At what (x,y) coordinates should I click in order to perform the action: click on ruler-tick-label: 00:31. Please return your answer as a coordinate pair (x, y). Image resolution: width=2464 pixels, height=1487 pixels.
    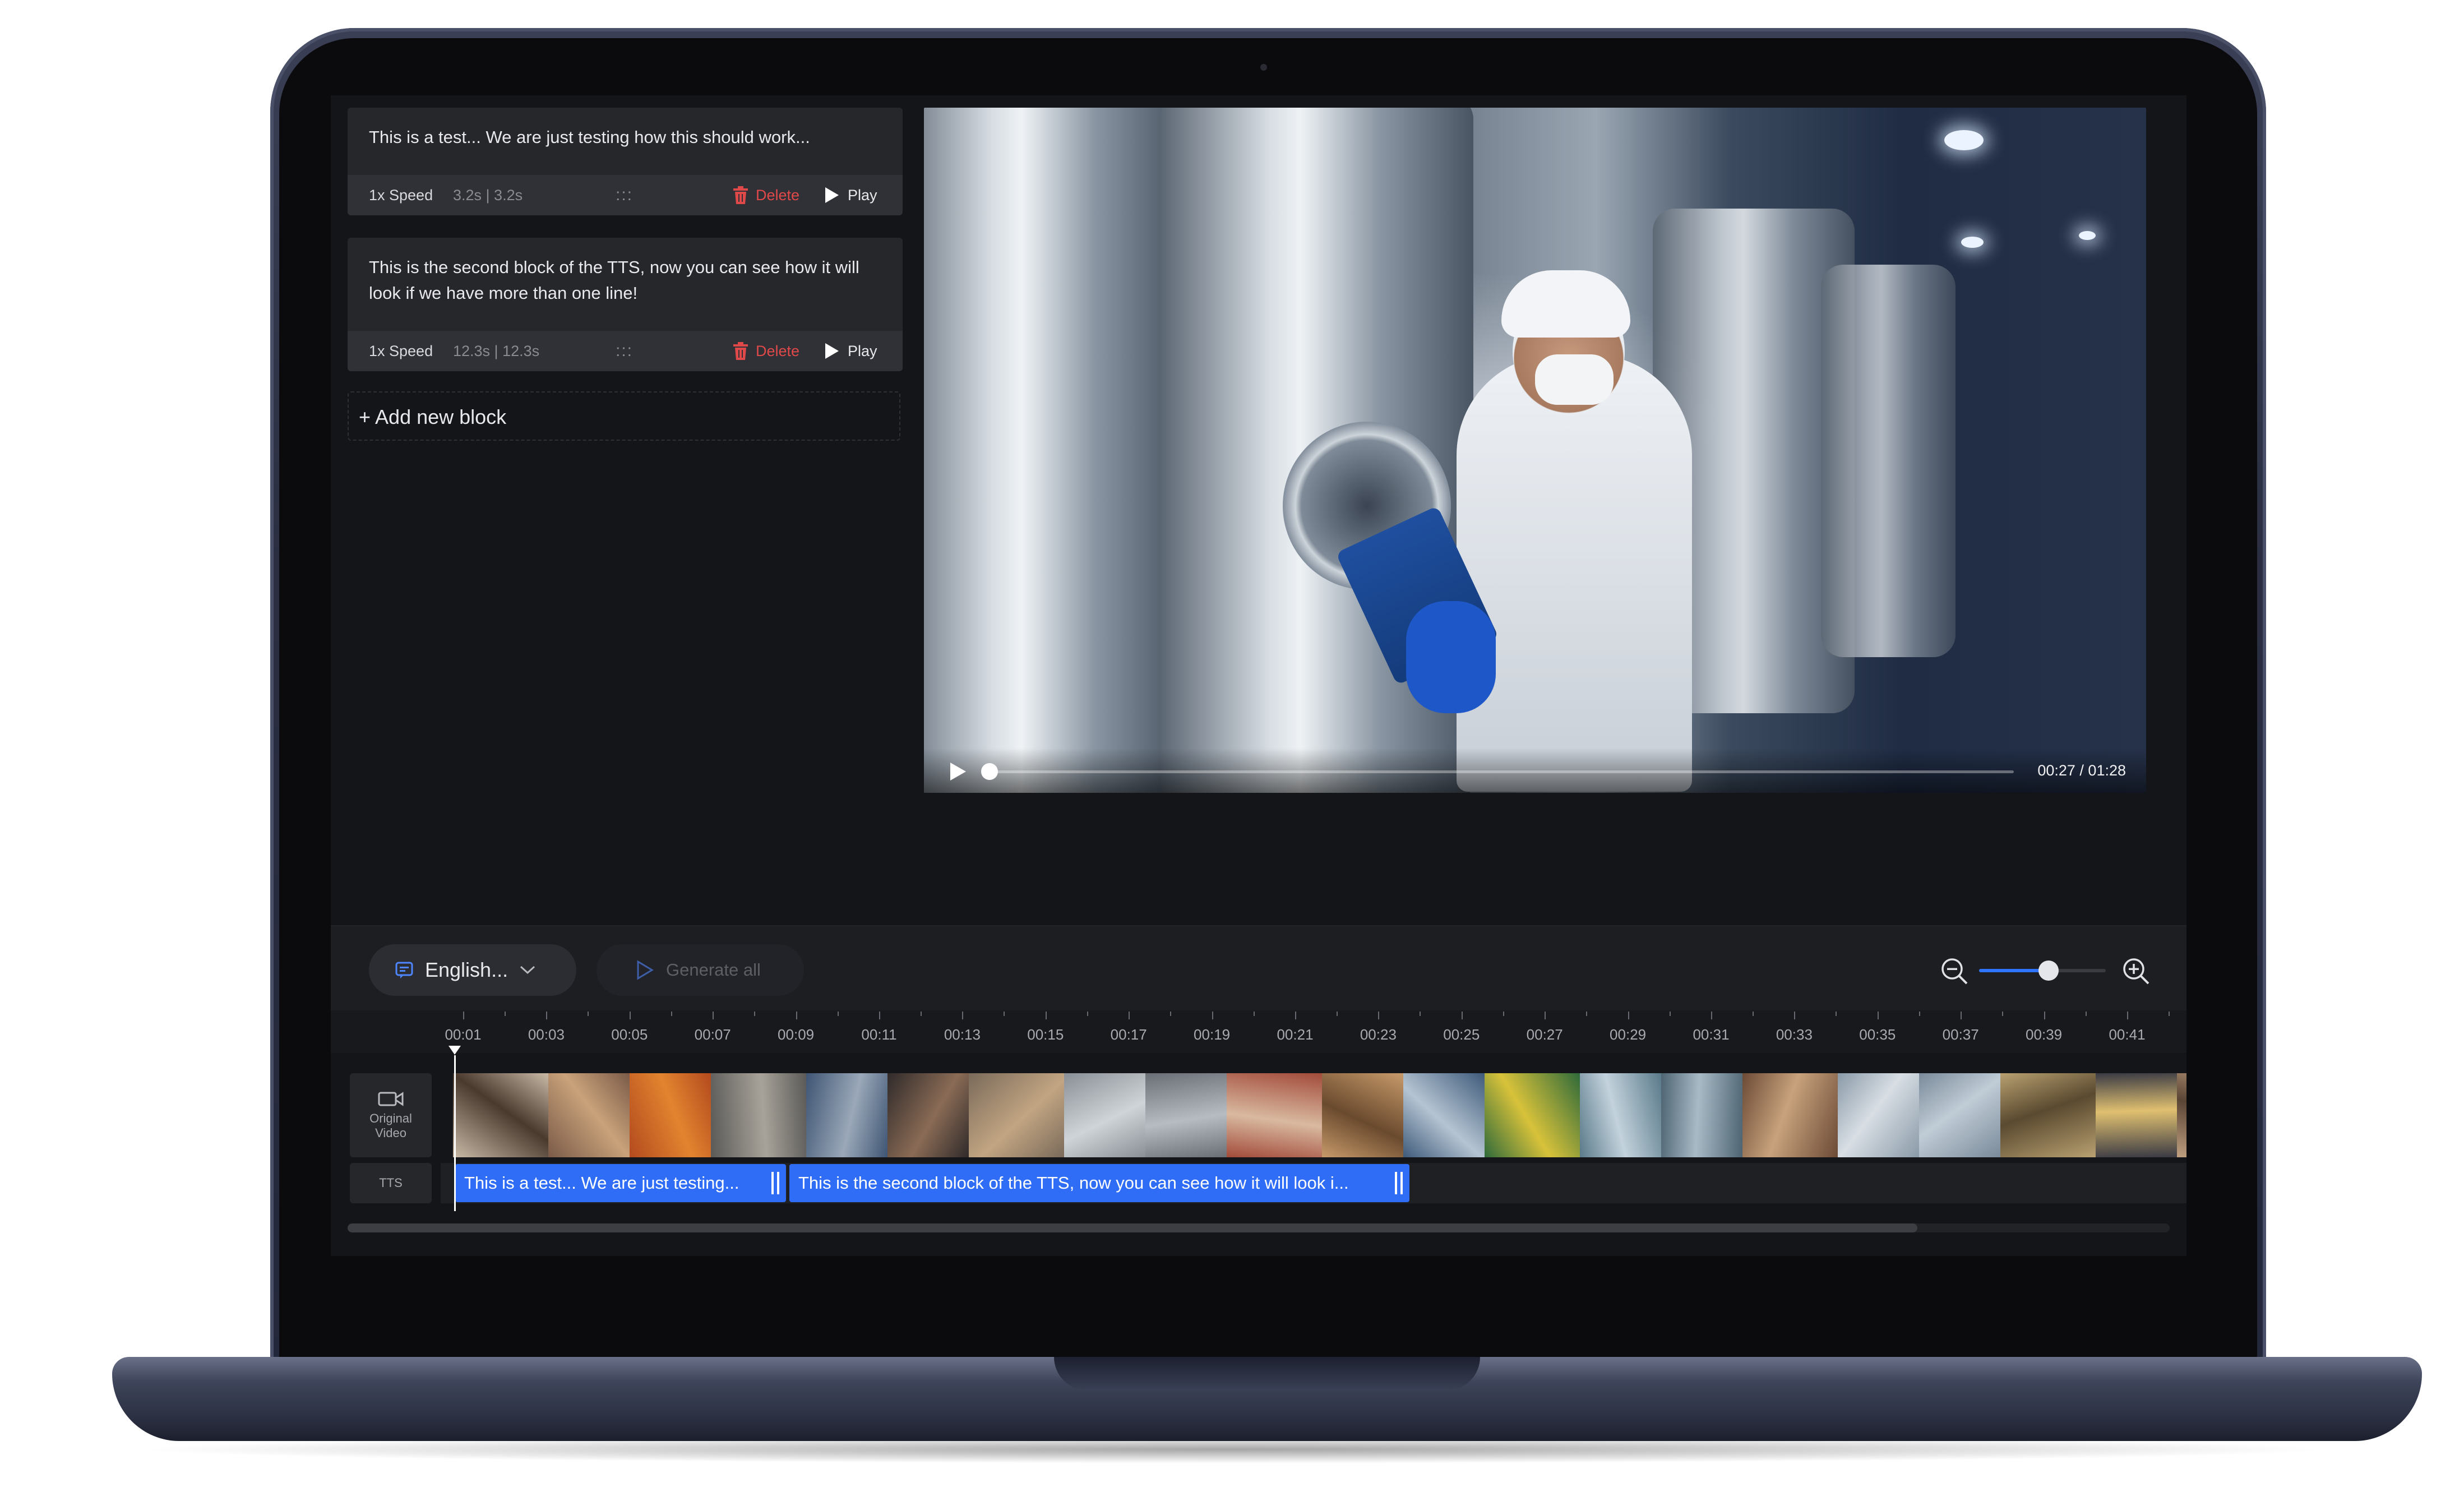
    Looking at the image, I should click on (1711, 1034).